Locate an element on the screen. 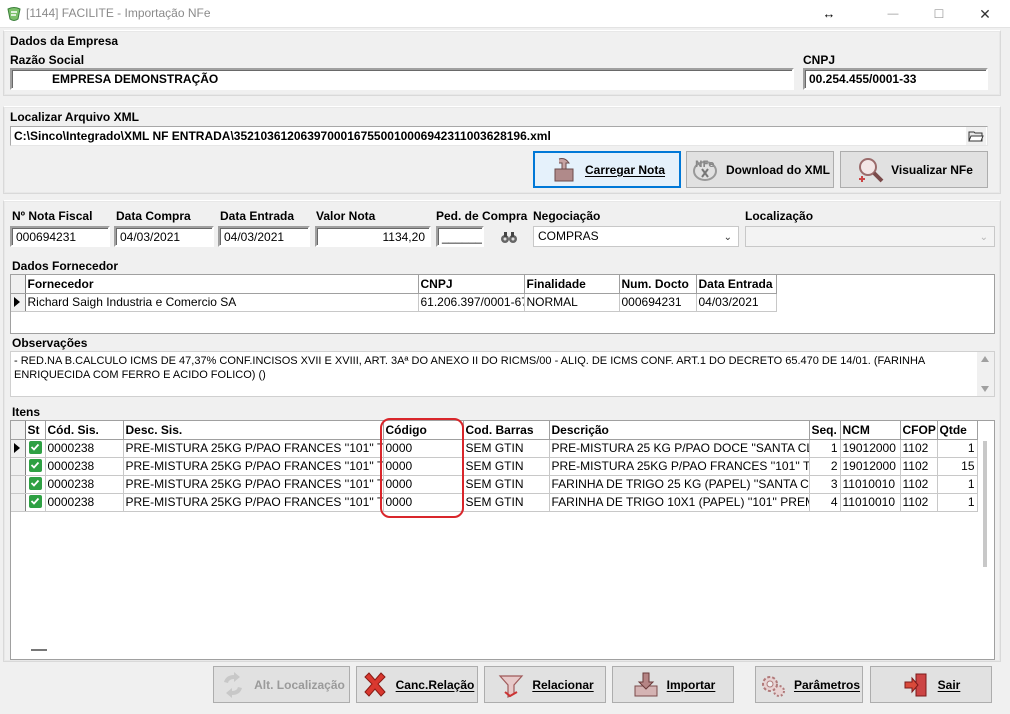 This screenshot has height=714, width=1010. observacoes-scrollbar is located at coordinates (985, 374).